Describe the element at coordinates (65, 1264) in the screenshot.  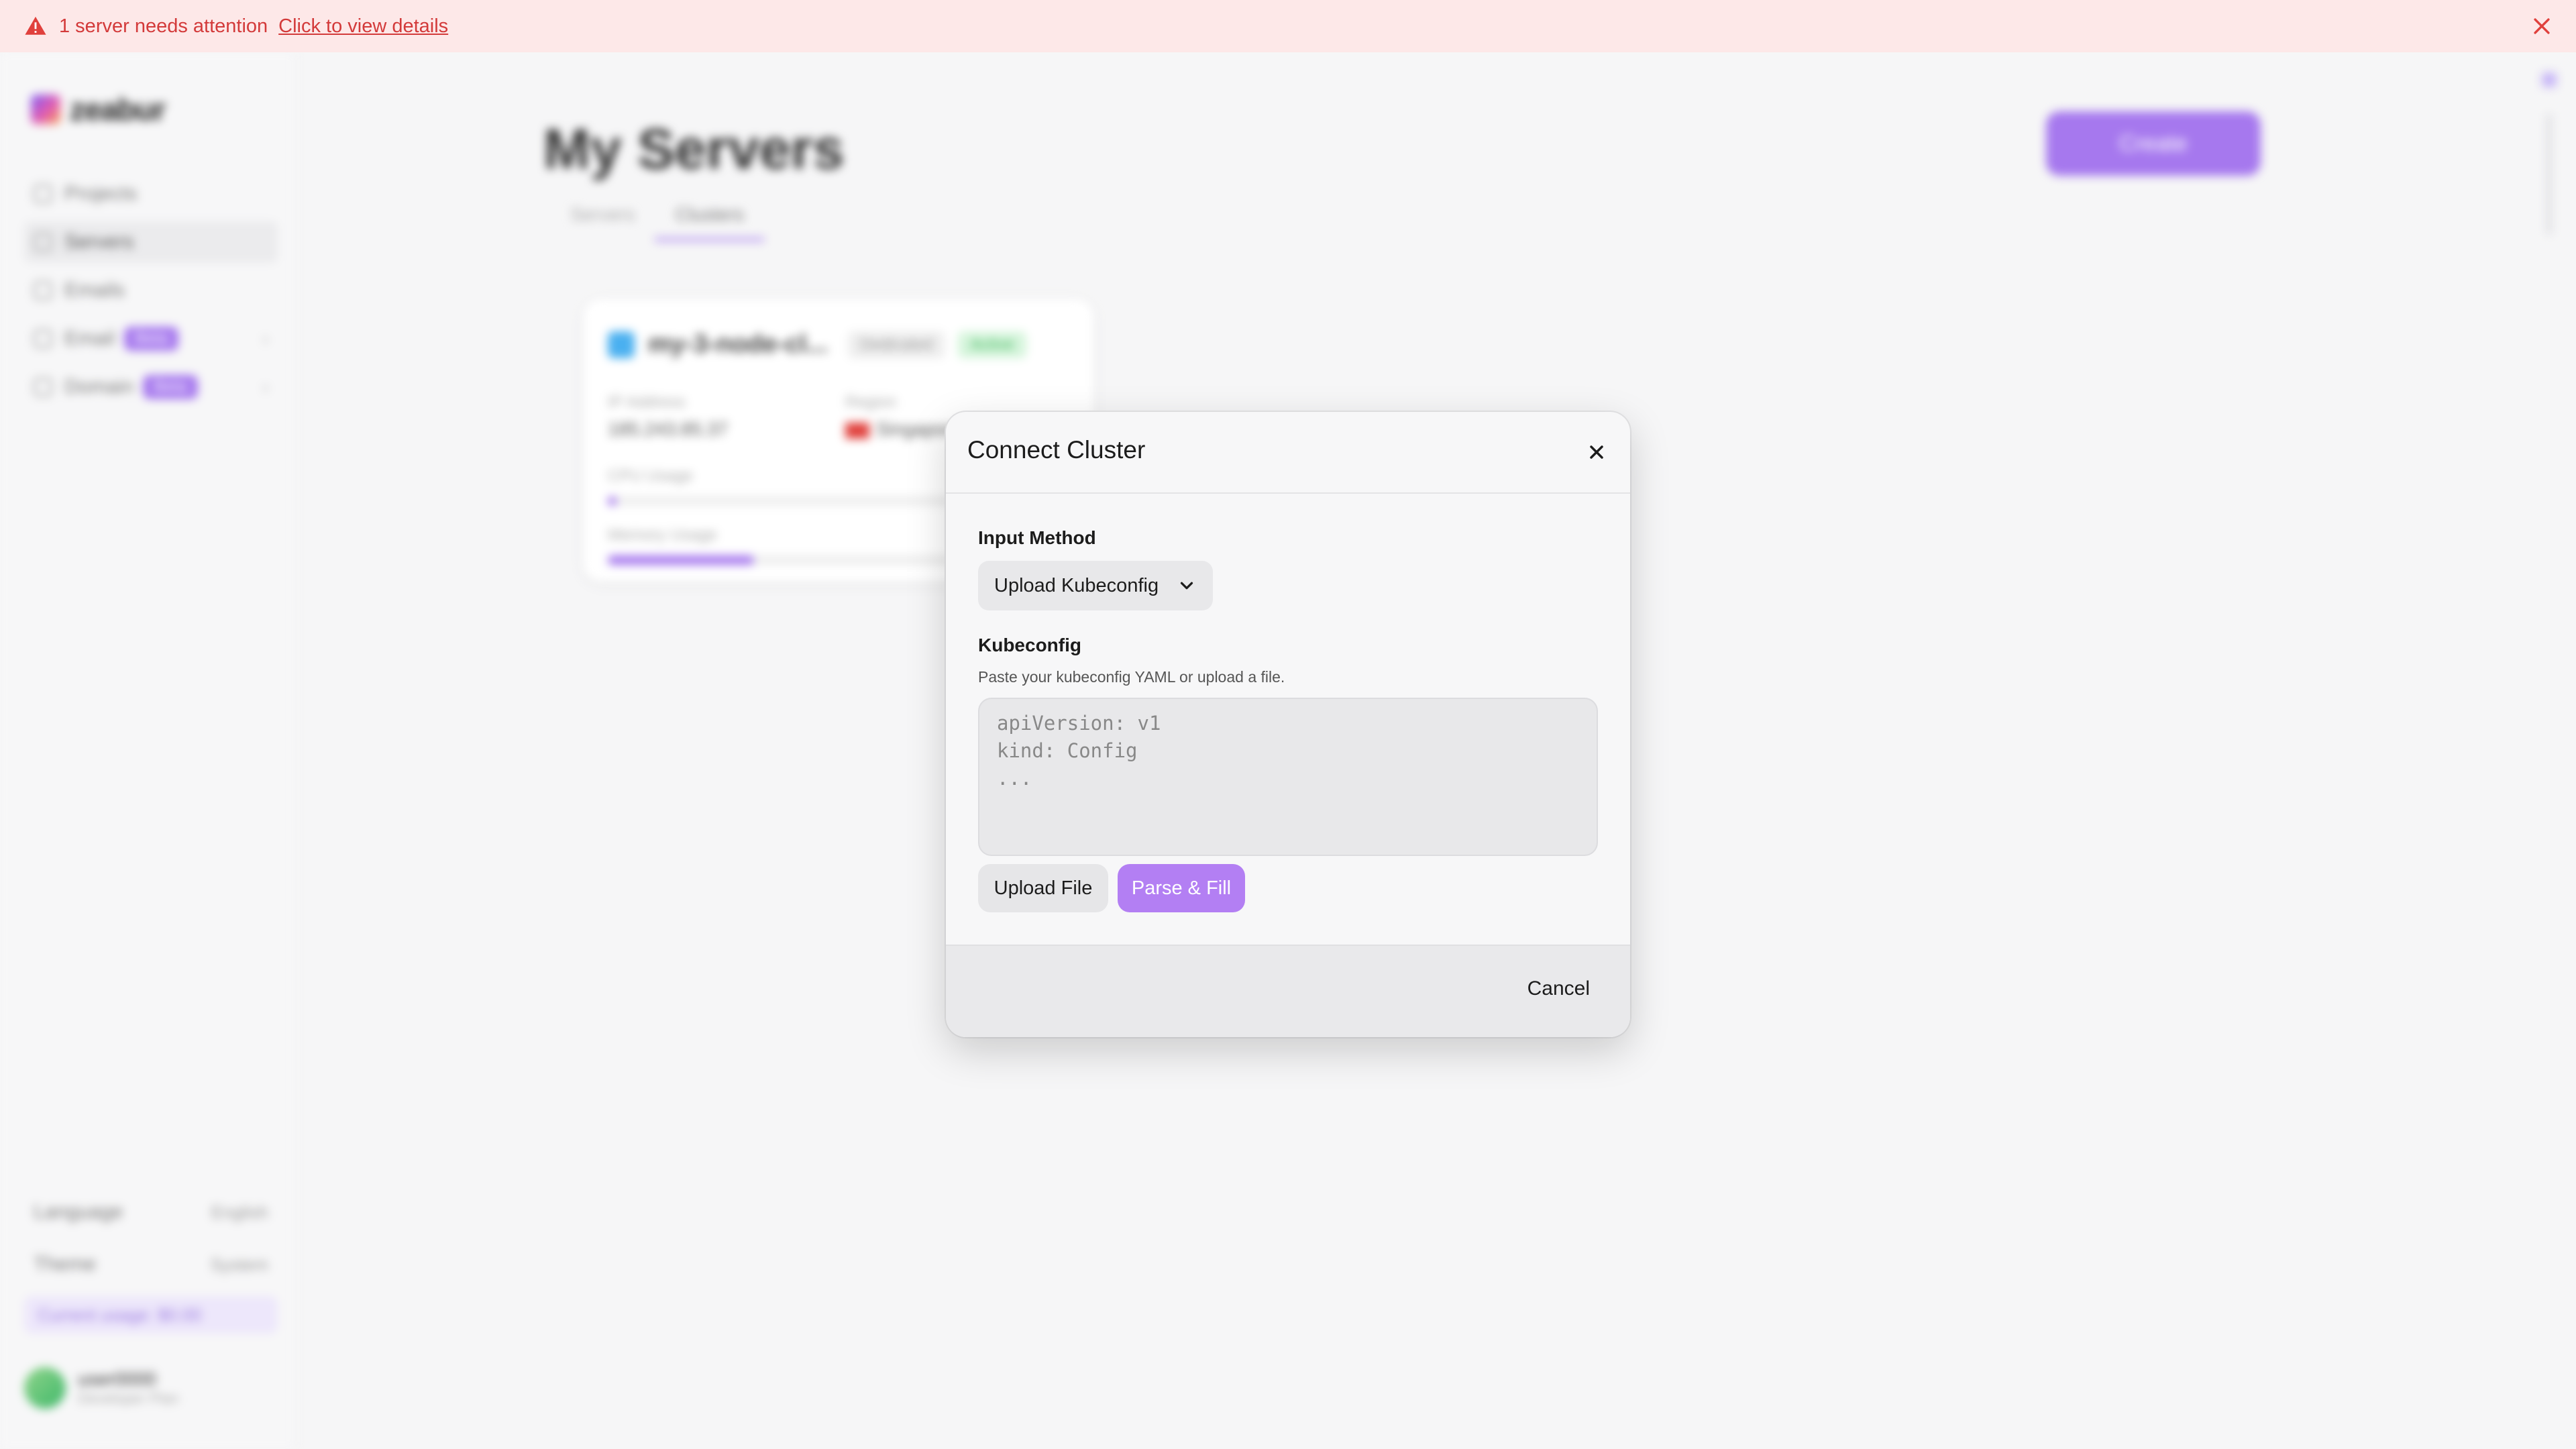
I see `theme-label: Theme` at that location.